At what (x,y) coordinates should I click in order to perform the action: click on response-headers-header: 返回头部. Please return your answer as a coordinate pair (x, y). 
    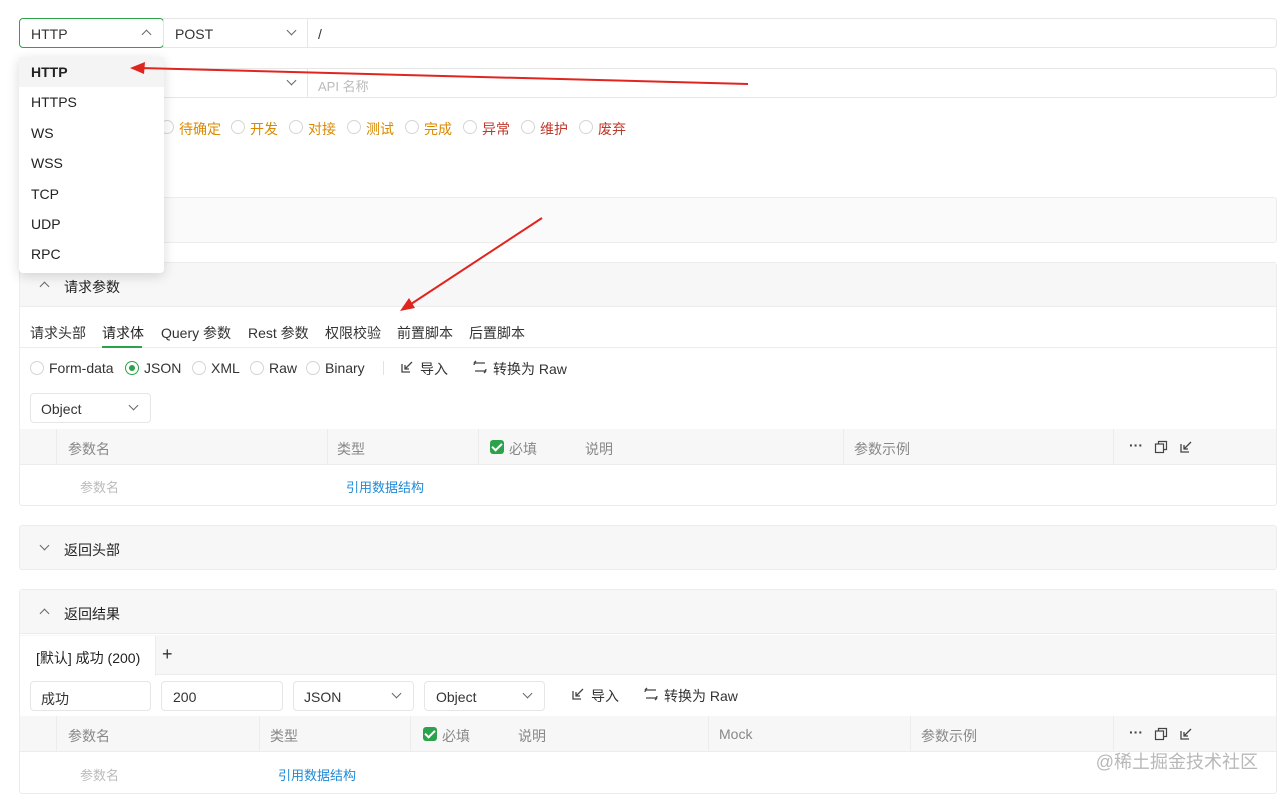
    Looking at the image, I should click on (648, 547).